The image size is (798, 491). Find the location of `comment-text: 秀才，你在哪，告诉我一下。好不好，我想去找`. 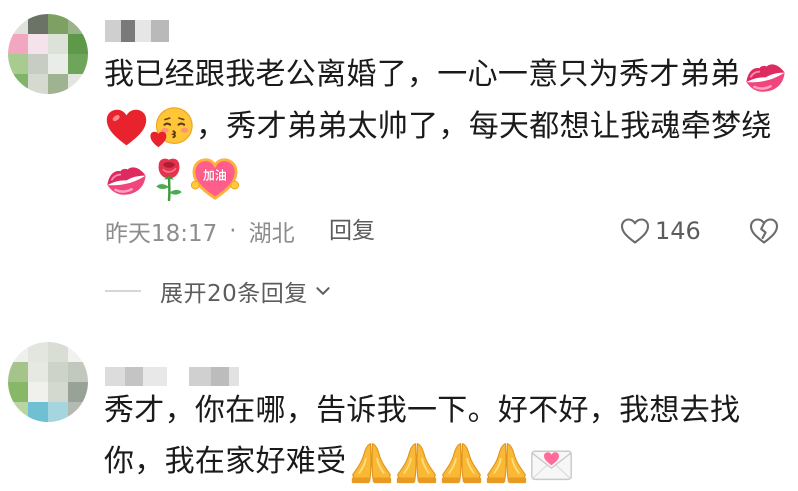

comment-text: 秀才，你在哪，告诉我一下。好不好，我想去找 is located at coordinates (422, 410).